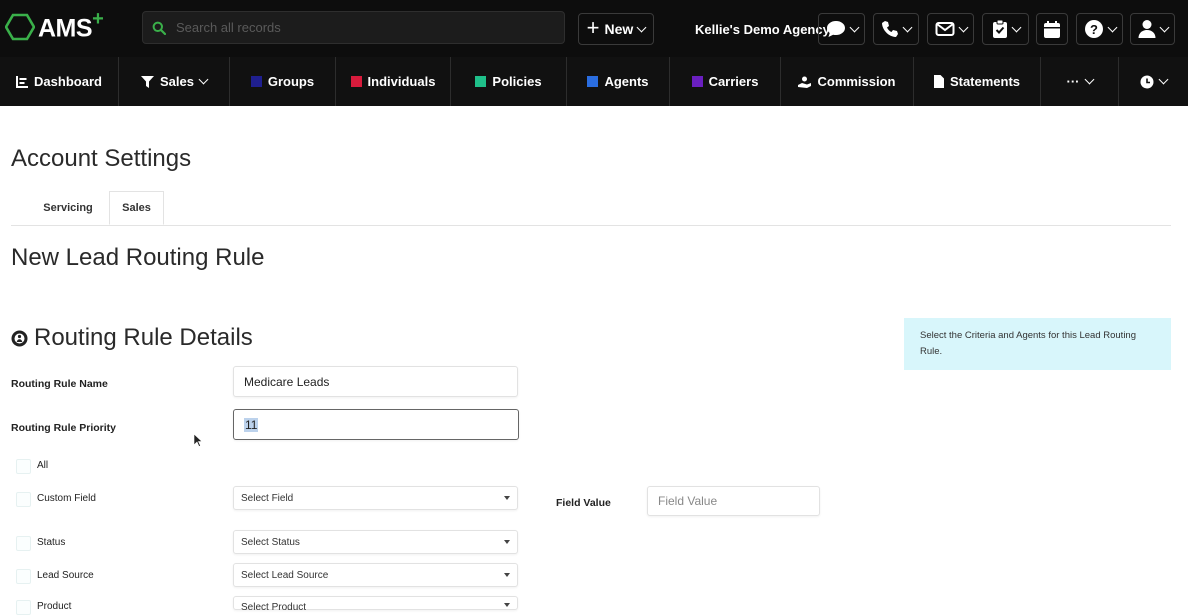  What do you see at coordinates (22, 81) in the screenshot?
I see `dashboard-icon` at bounding box center [22, 81].